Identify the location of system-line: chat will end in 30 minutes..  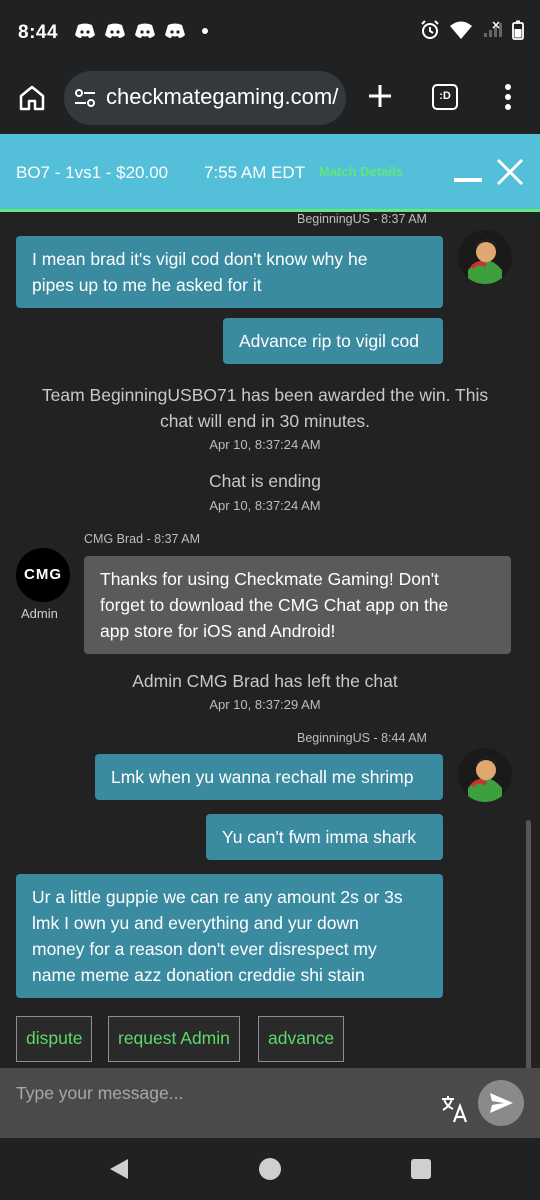
(265, 421).